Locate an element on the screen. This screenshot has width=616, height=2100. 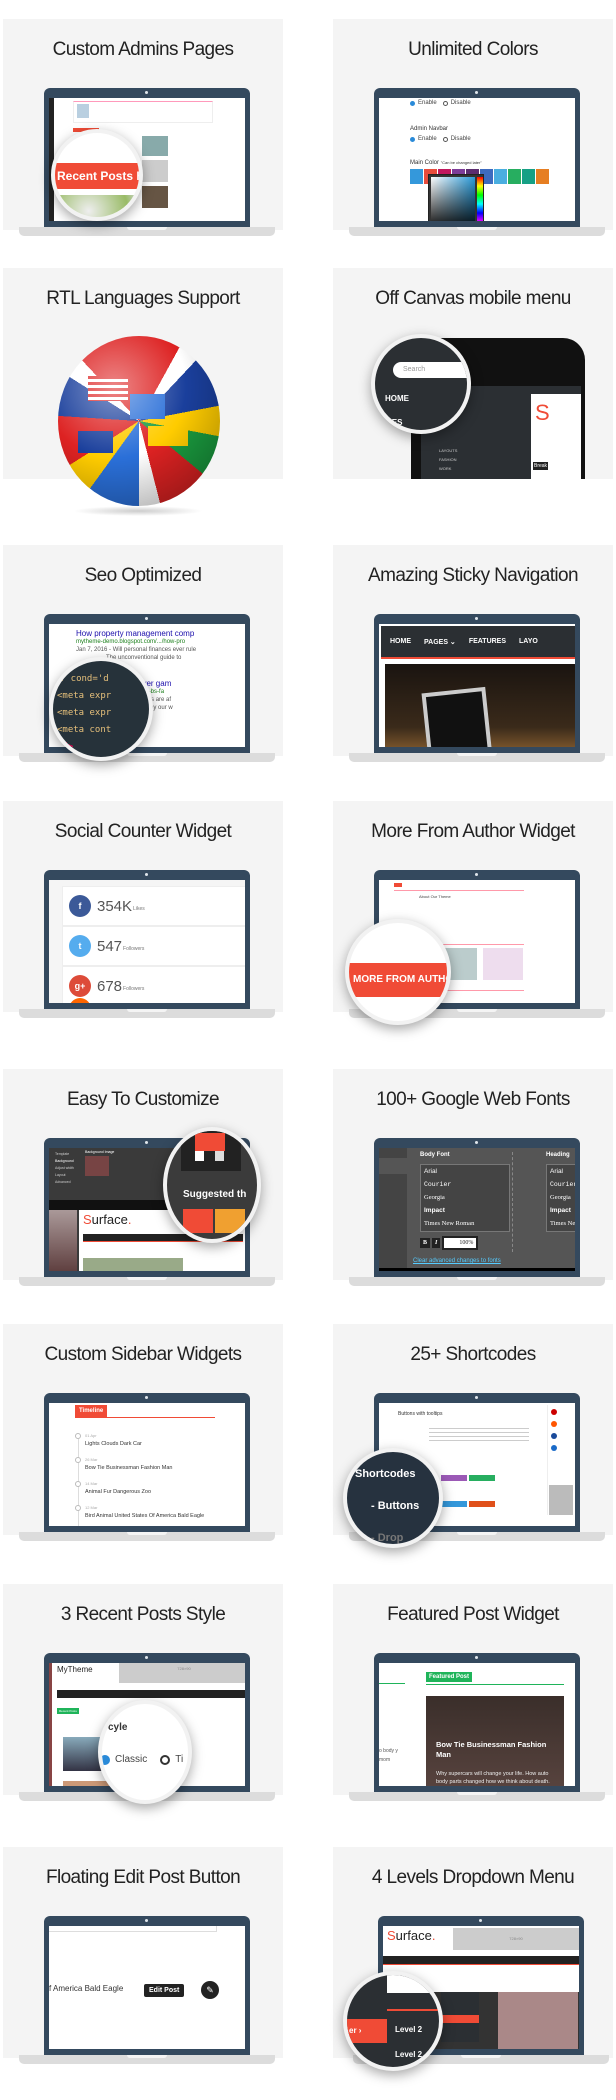
edit-post-tooltip: Edit Post is located at coordinates (164, 1990).